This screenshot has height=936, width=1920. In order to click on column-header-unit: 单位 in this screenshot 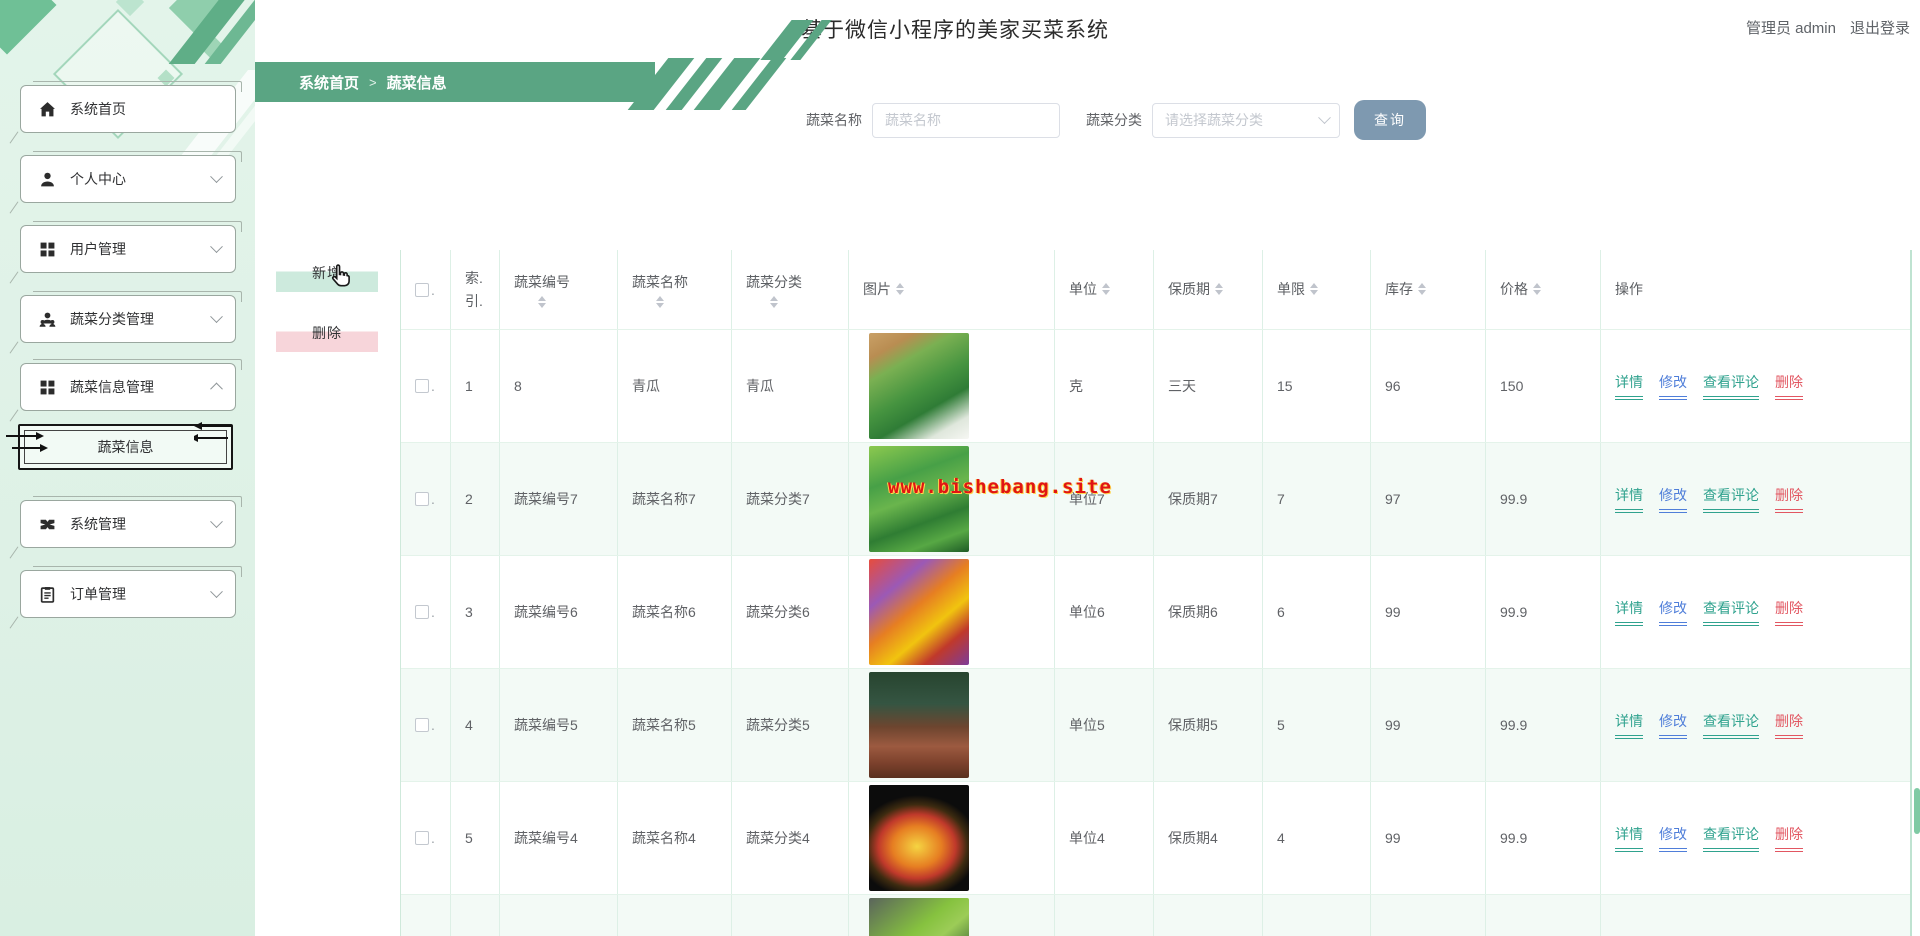, I will do `click(1104, 289)`.